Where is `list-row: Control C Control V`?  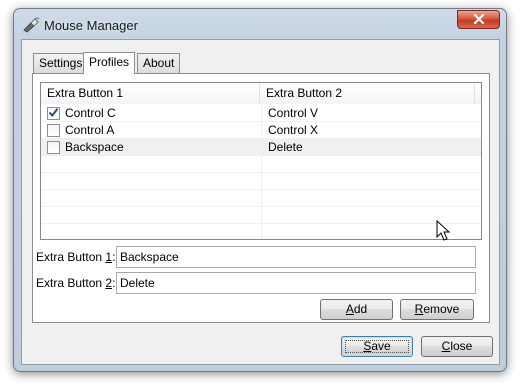
list-row: Control C Control V is located at coordinates (261, 113).